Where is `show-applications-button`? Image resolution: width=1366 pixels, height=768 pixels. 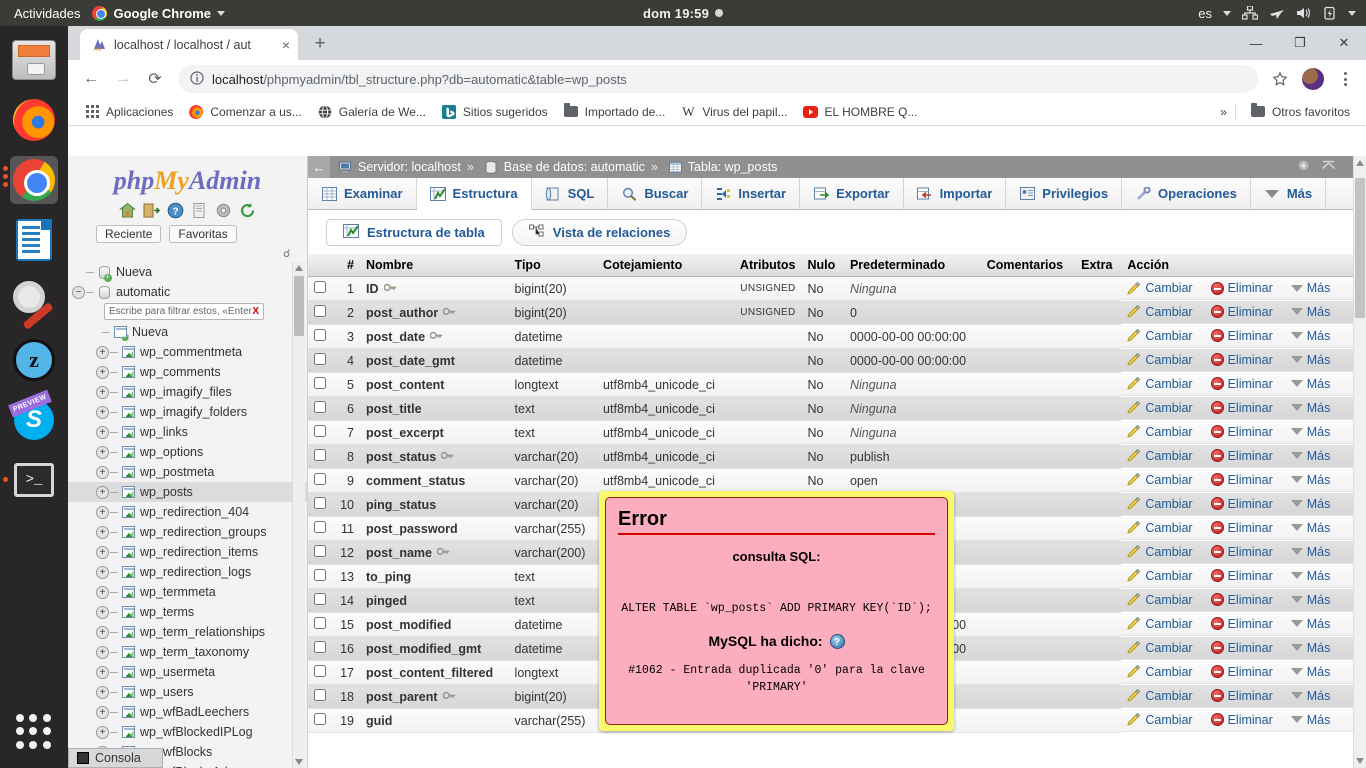 show-applications-button is located at coordinates (34, 732).